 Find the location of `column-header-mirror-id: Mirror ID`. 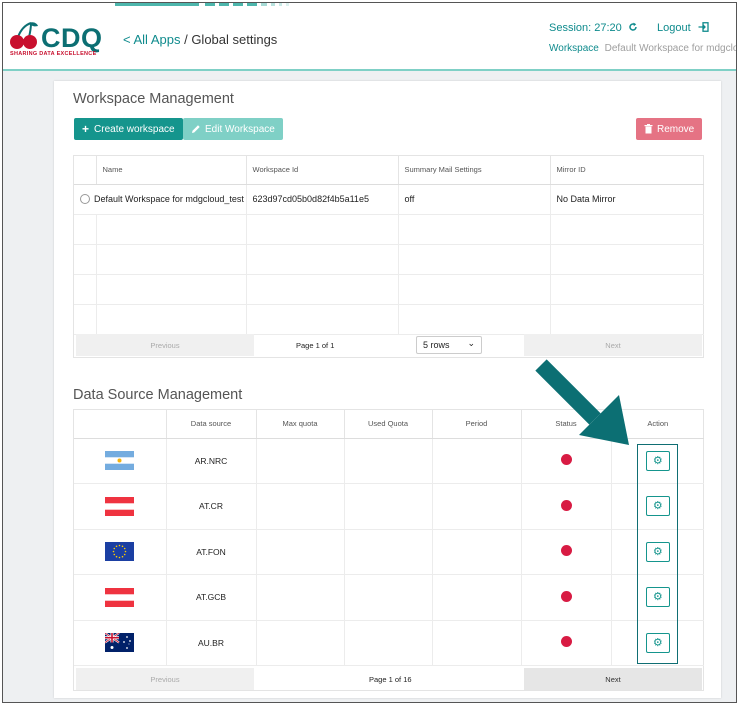

column-header-mirror-id: Mirror ID is located at coordinates (626, 170).